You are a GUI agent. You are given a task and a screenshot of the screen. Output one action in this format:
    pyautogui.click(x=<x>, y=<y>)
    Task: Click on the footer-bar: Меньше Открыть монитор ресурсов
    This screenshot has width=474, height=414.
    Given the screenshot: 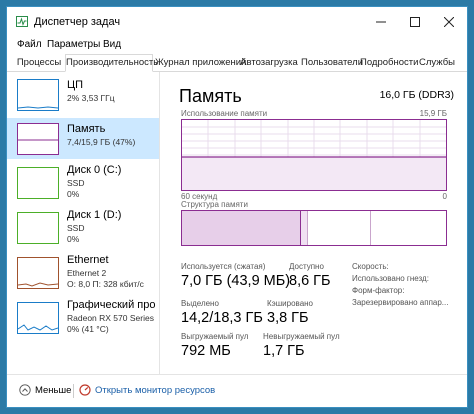 What is the action you would take?
    pyautogui.click(x=237, y=390)
    